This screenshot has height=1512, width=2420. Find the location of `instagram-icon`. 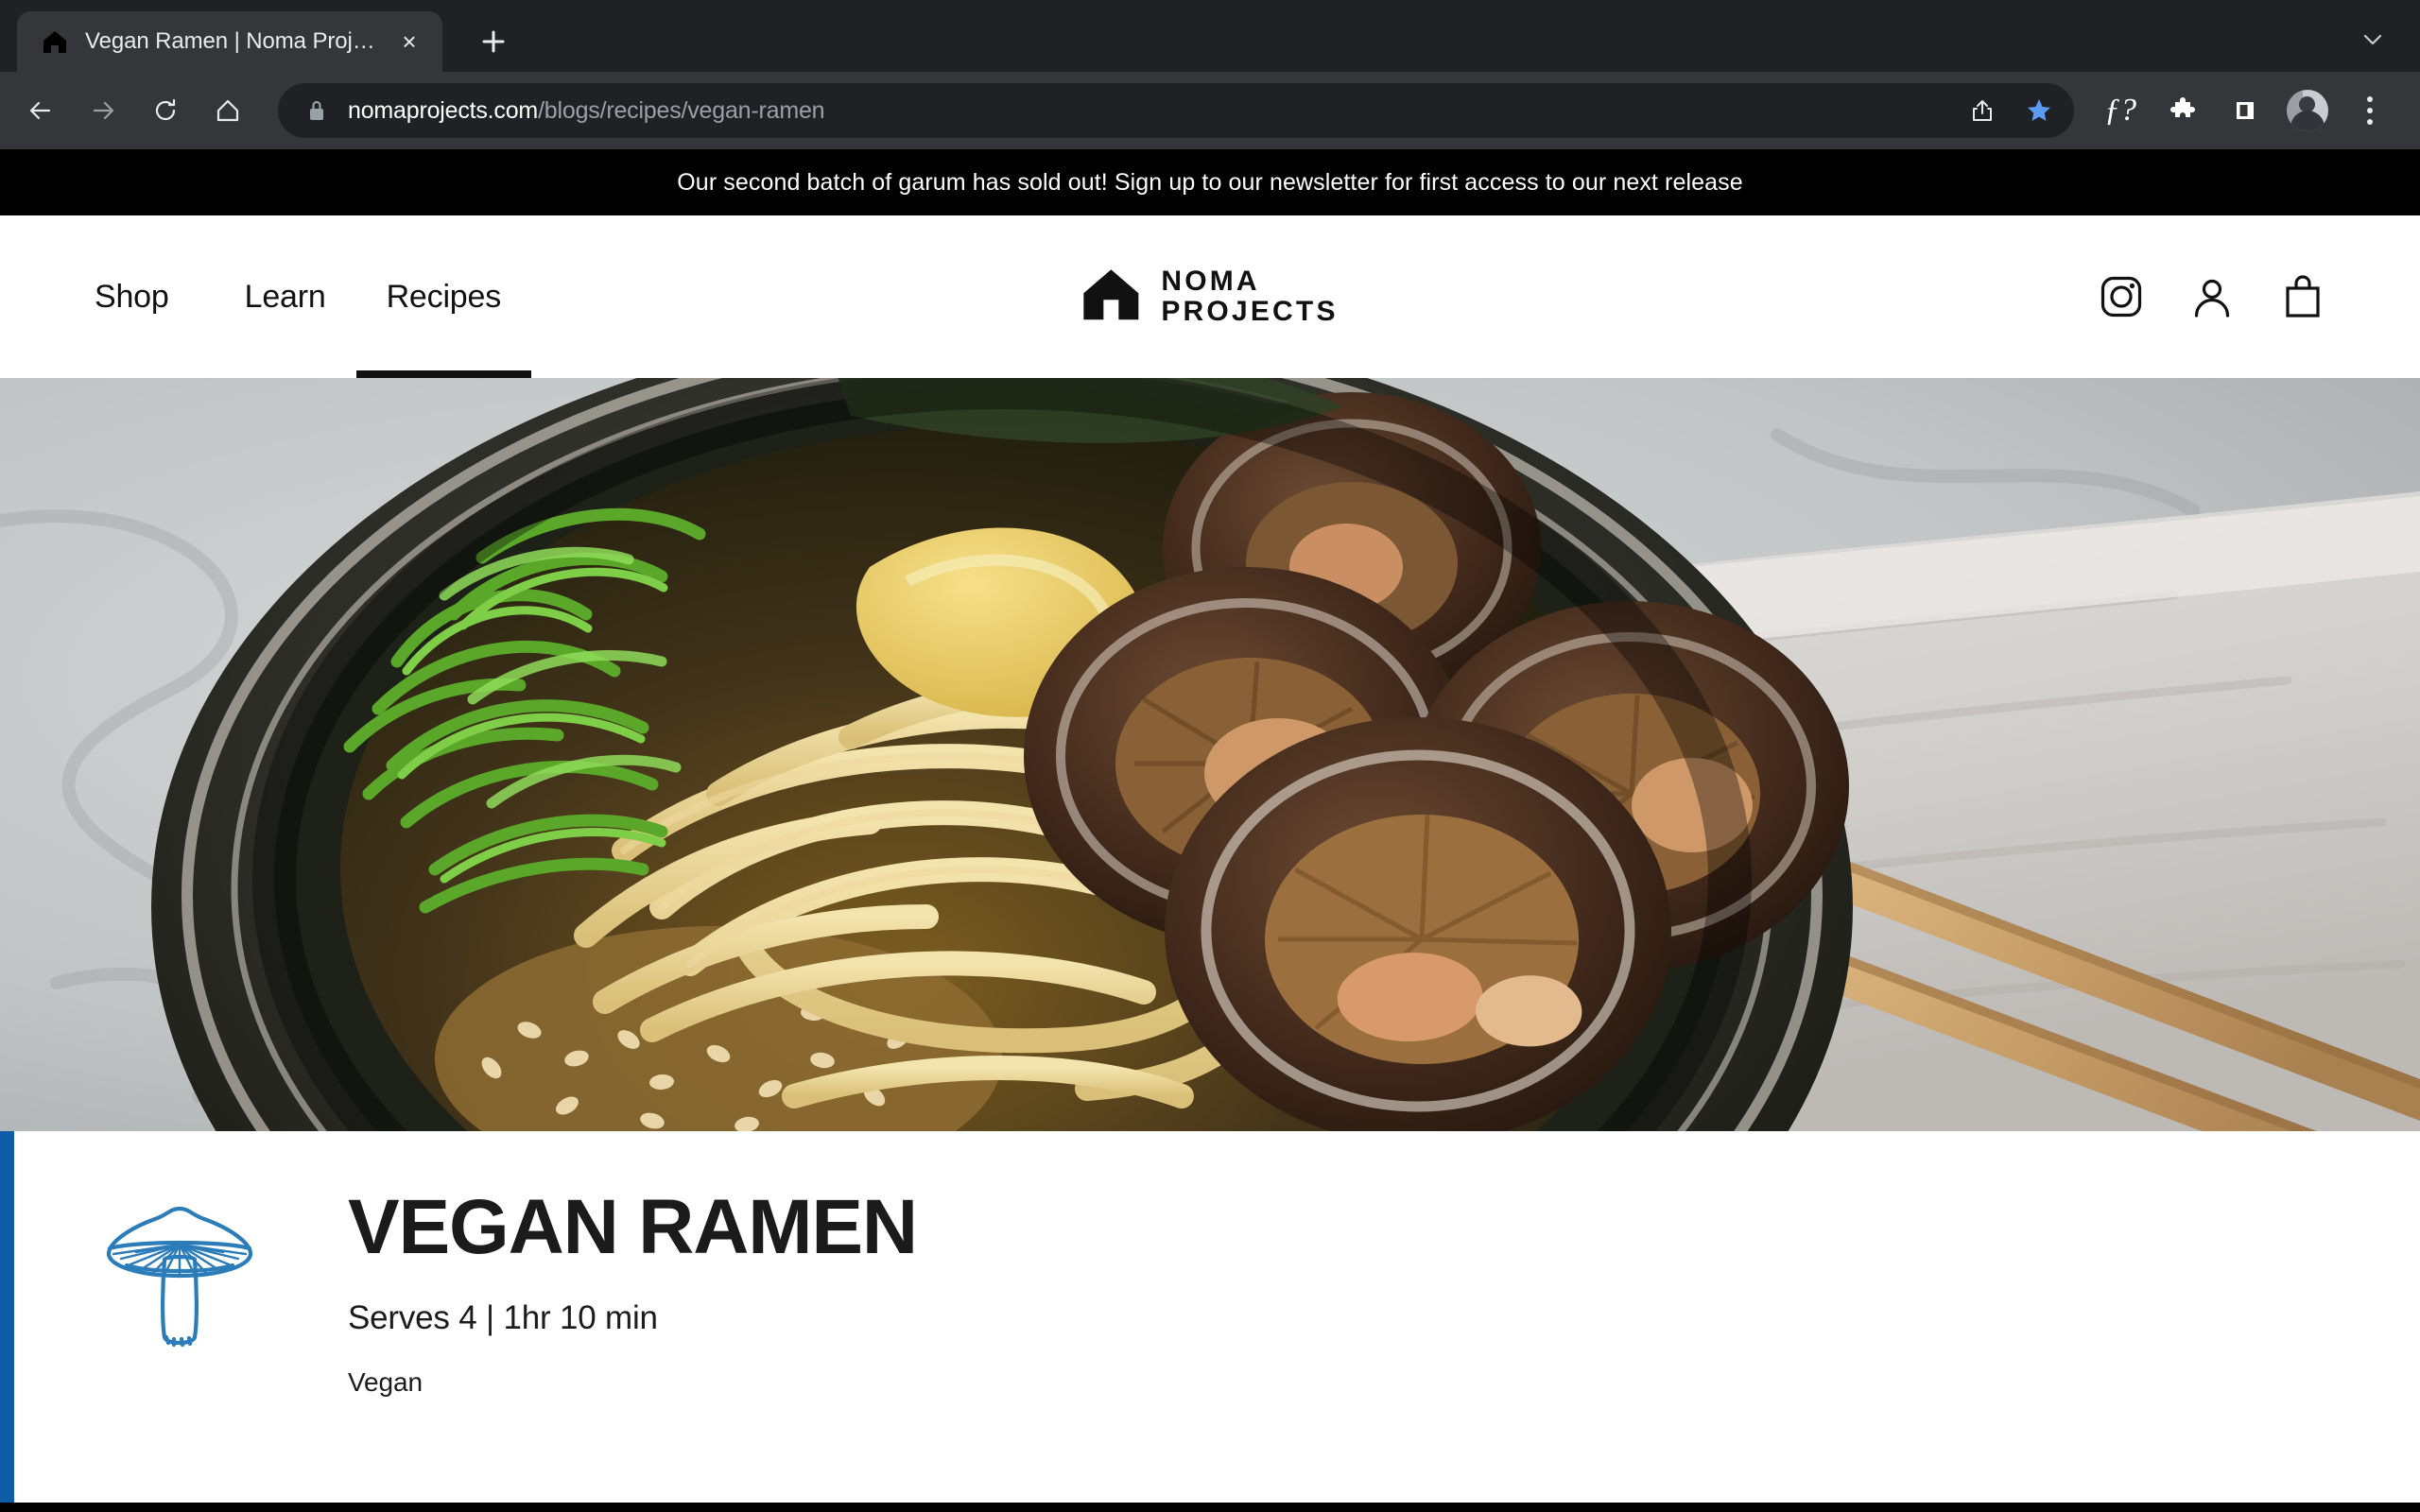

instagram-icon is located at coordinates (2121, 296).